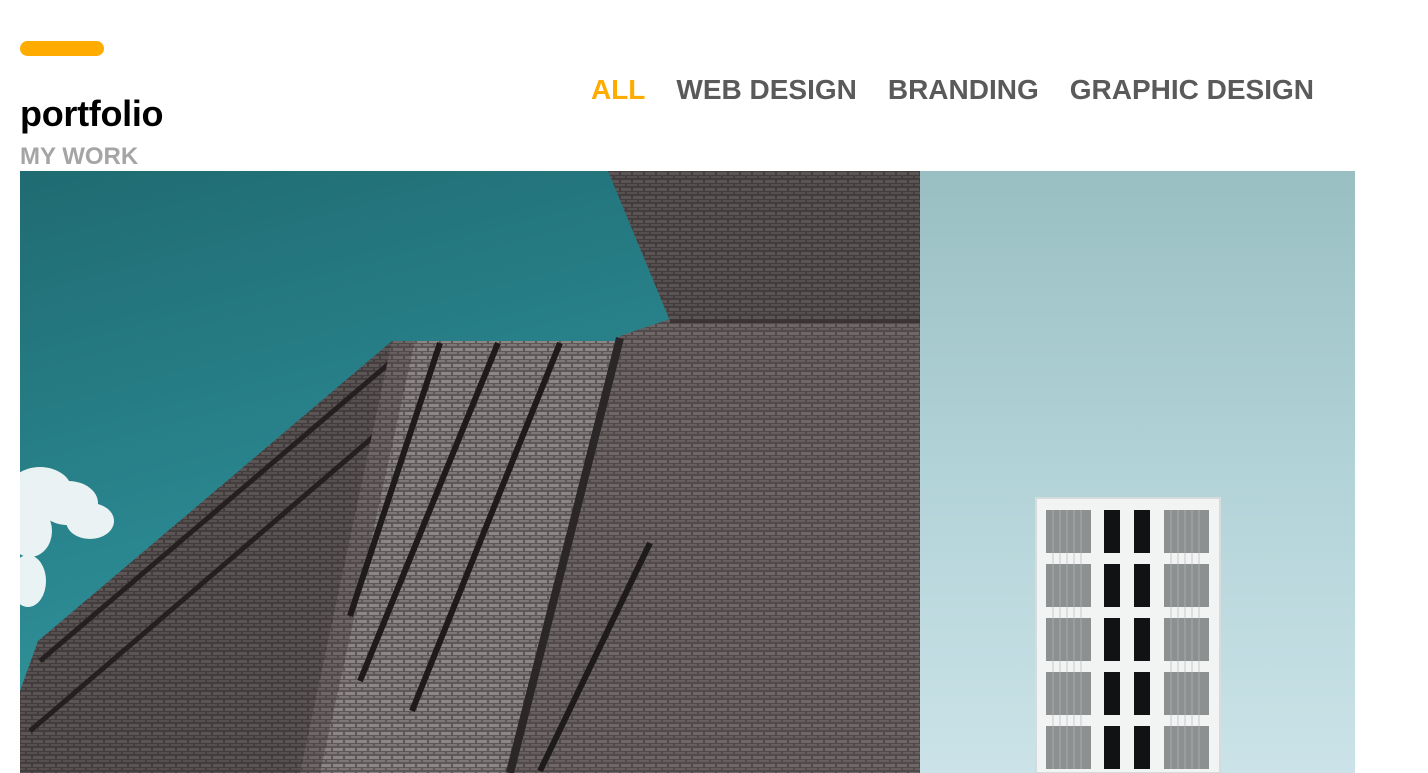 The width and height of the screenshot is (1428, 773). What do you see at coordinates (1192, 90) in the screenshot?
I see `filter-graphic-design: GRAPHIC DESIGN` at bounding box center [1192, 90].